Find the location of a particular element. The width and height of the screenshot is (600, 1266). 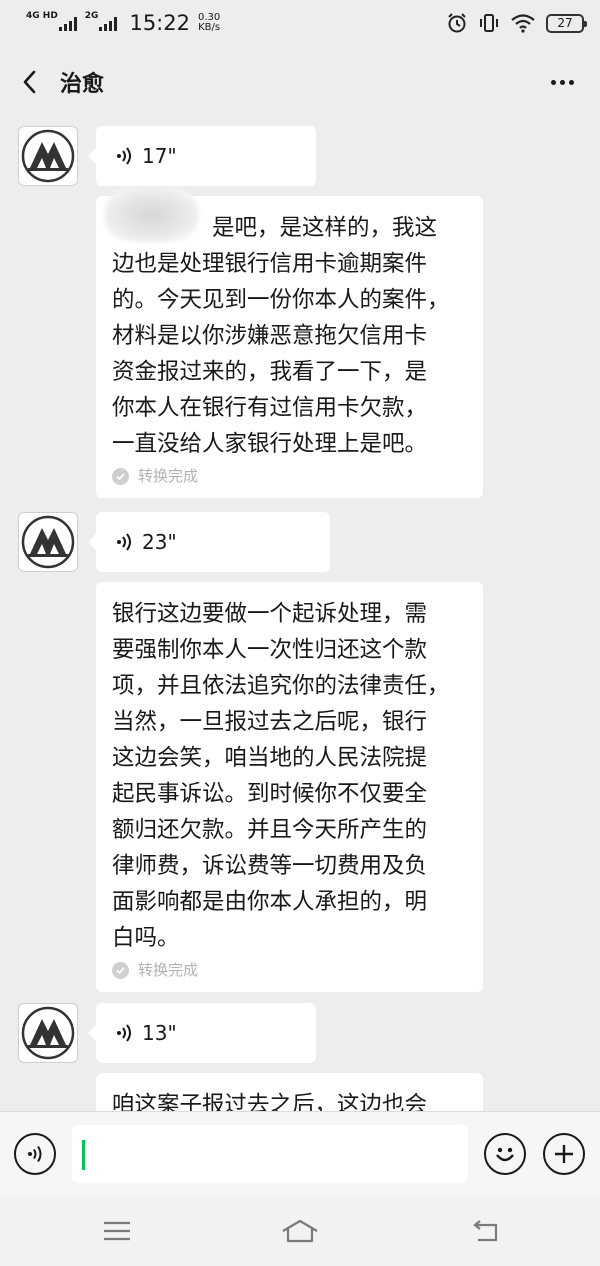

chevron-left-icon is located at coordinates (29, 82).